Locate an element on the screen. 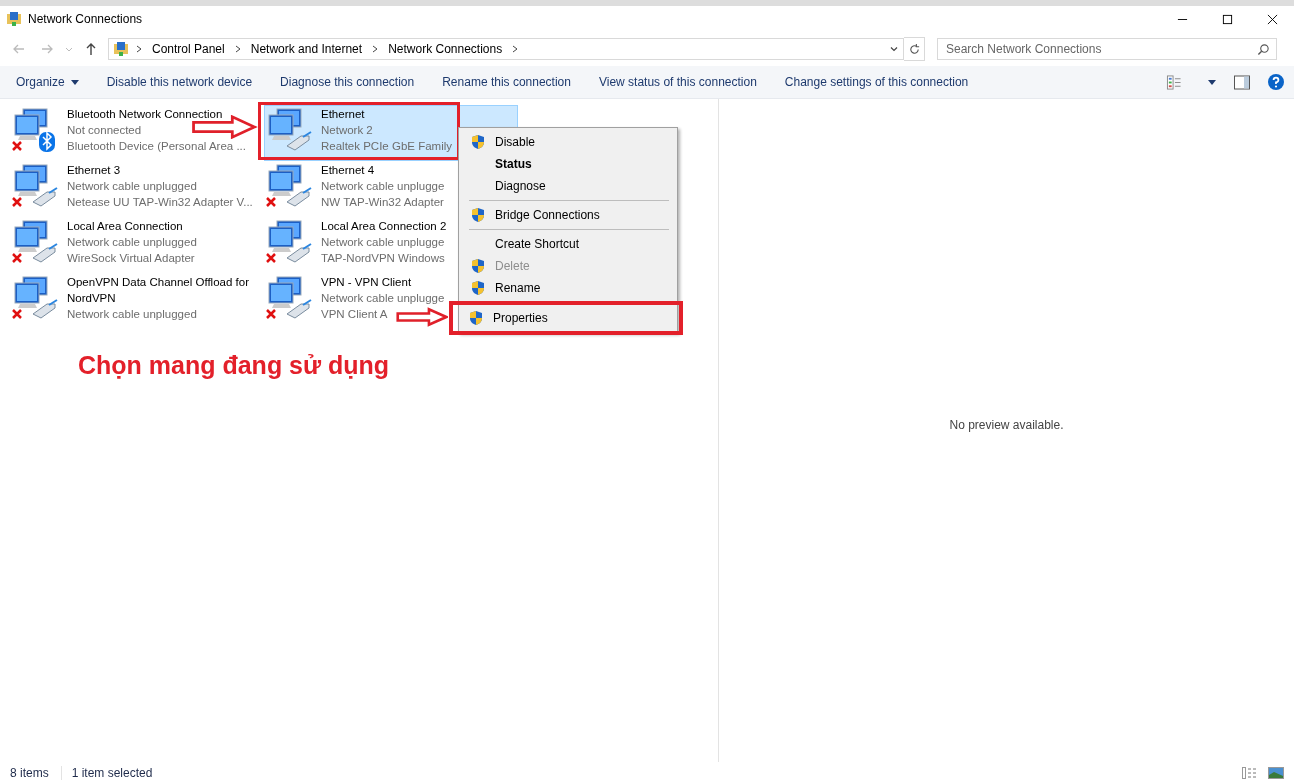  adapter-name: NW TAP-Win32 Adapter is located at coordinates (382, 202).